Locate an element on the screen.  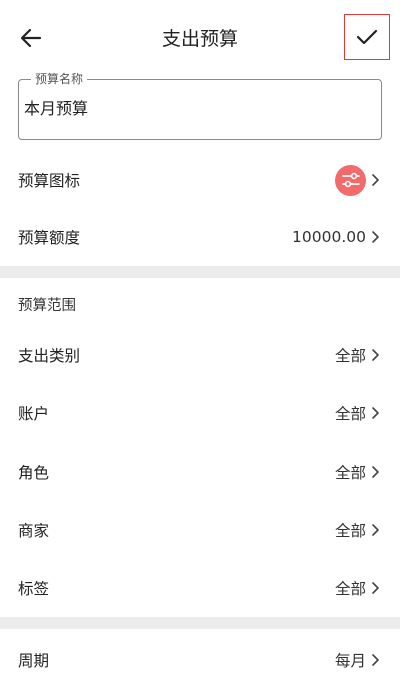
scope-row-label: 商家 is located at coordinates (34, 531).